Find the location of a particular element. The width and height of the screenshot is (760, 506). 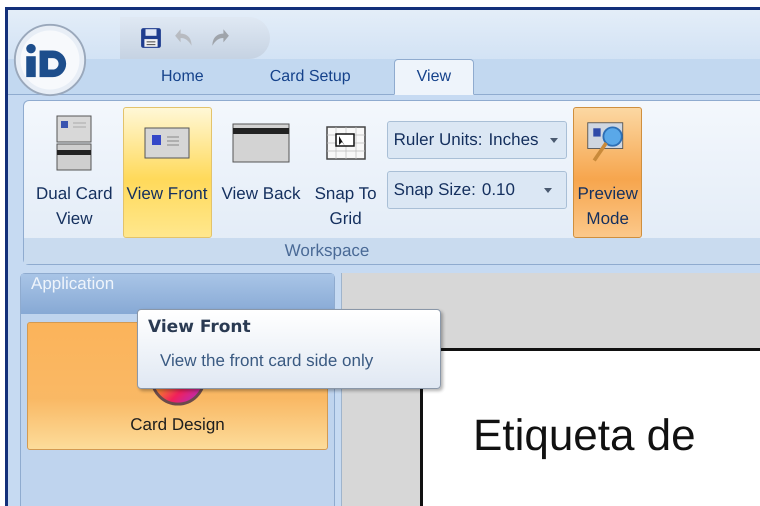

tooltip-text: View the front card side only is located at coordinates (266, 361).